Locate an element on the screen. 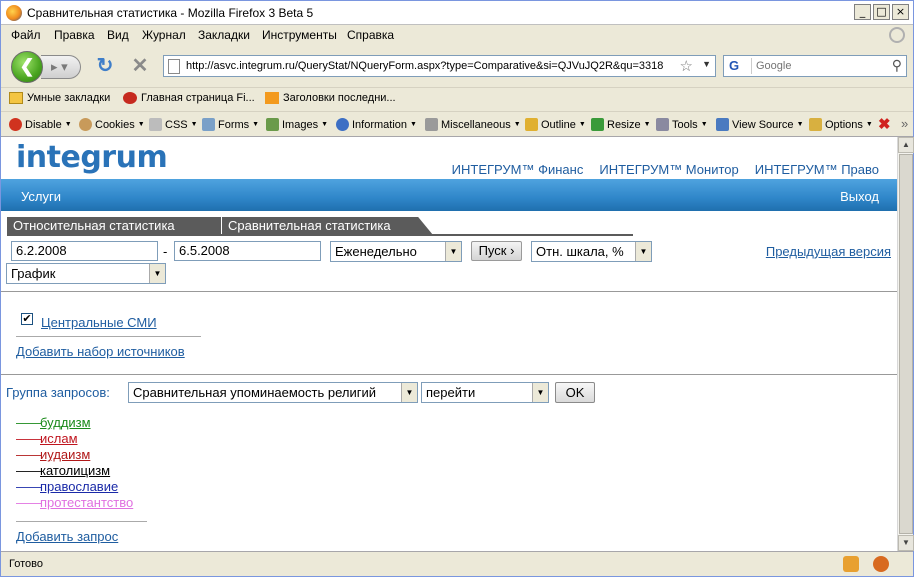  query-item-orthodoxy: ——православие is located at coordinates (67, 486).